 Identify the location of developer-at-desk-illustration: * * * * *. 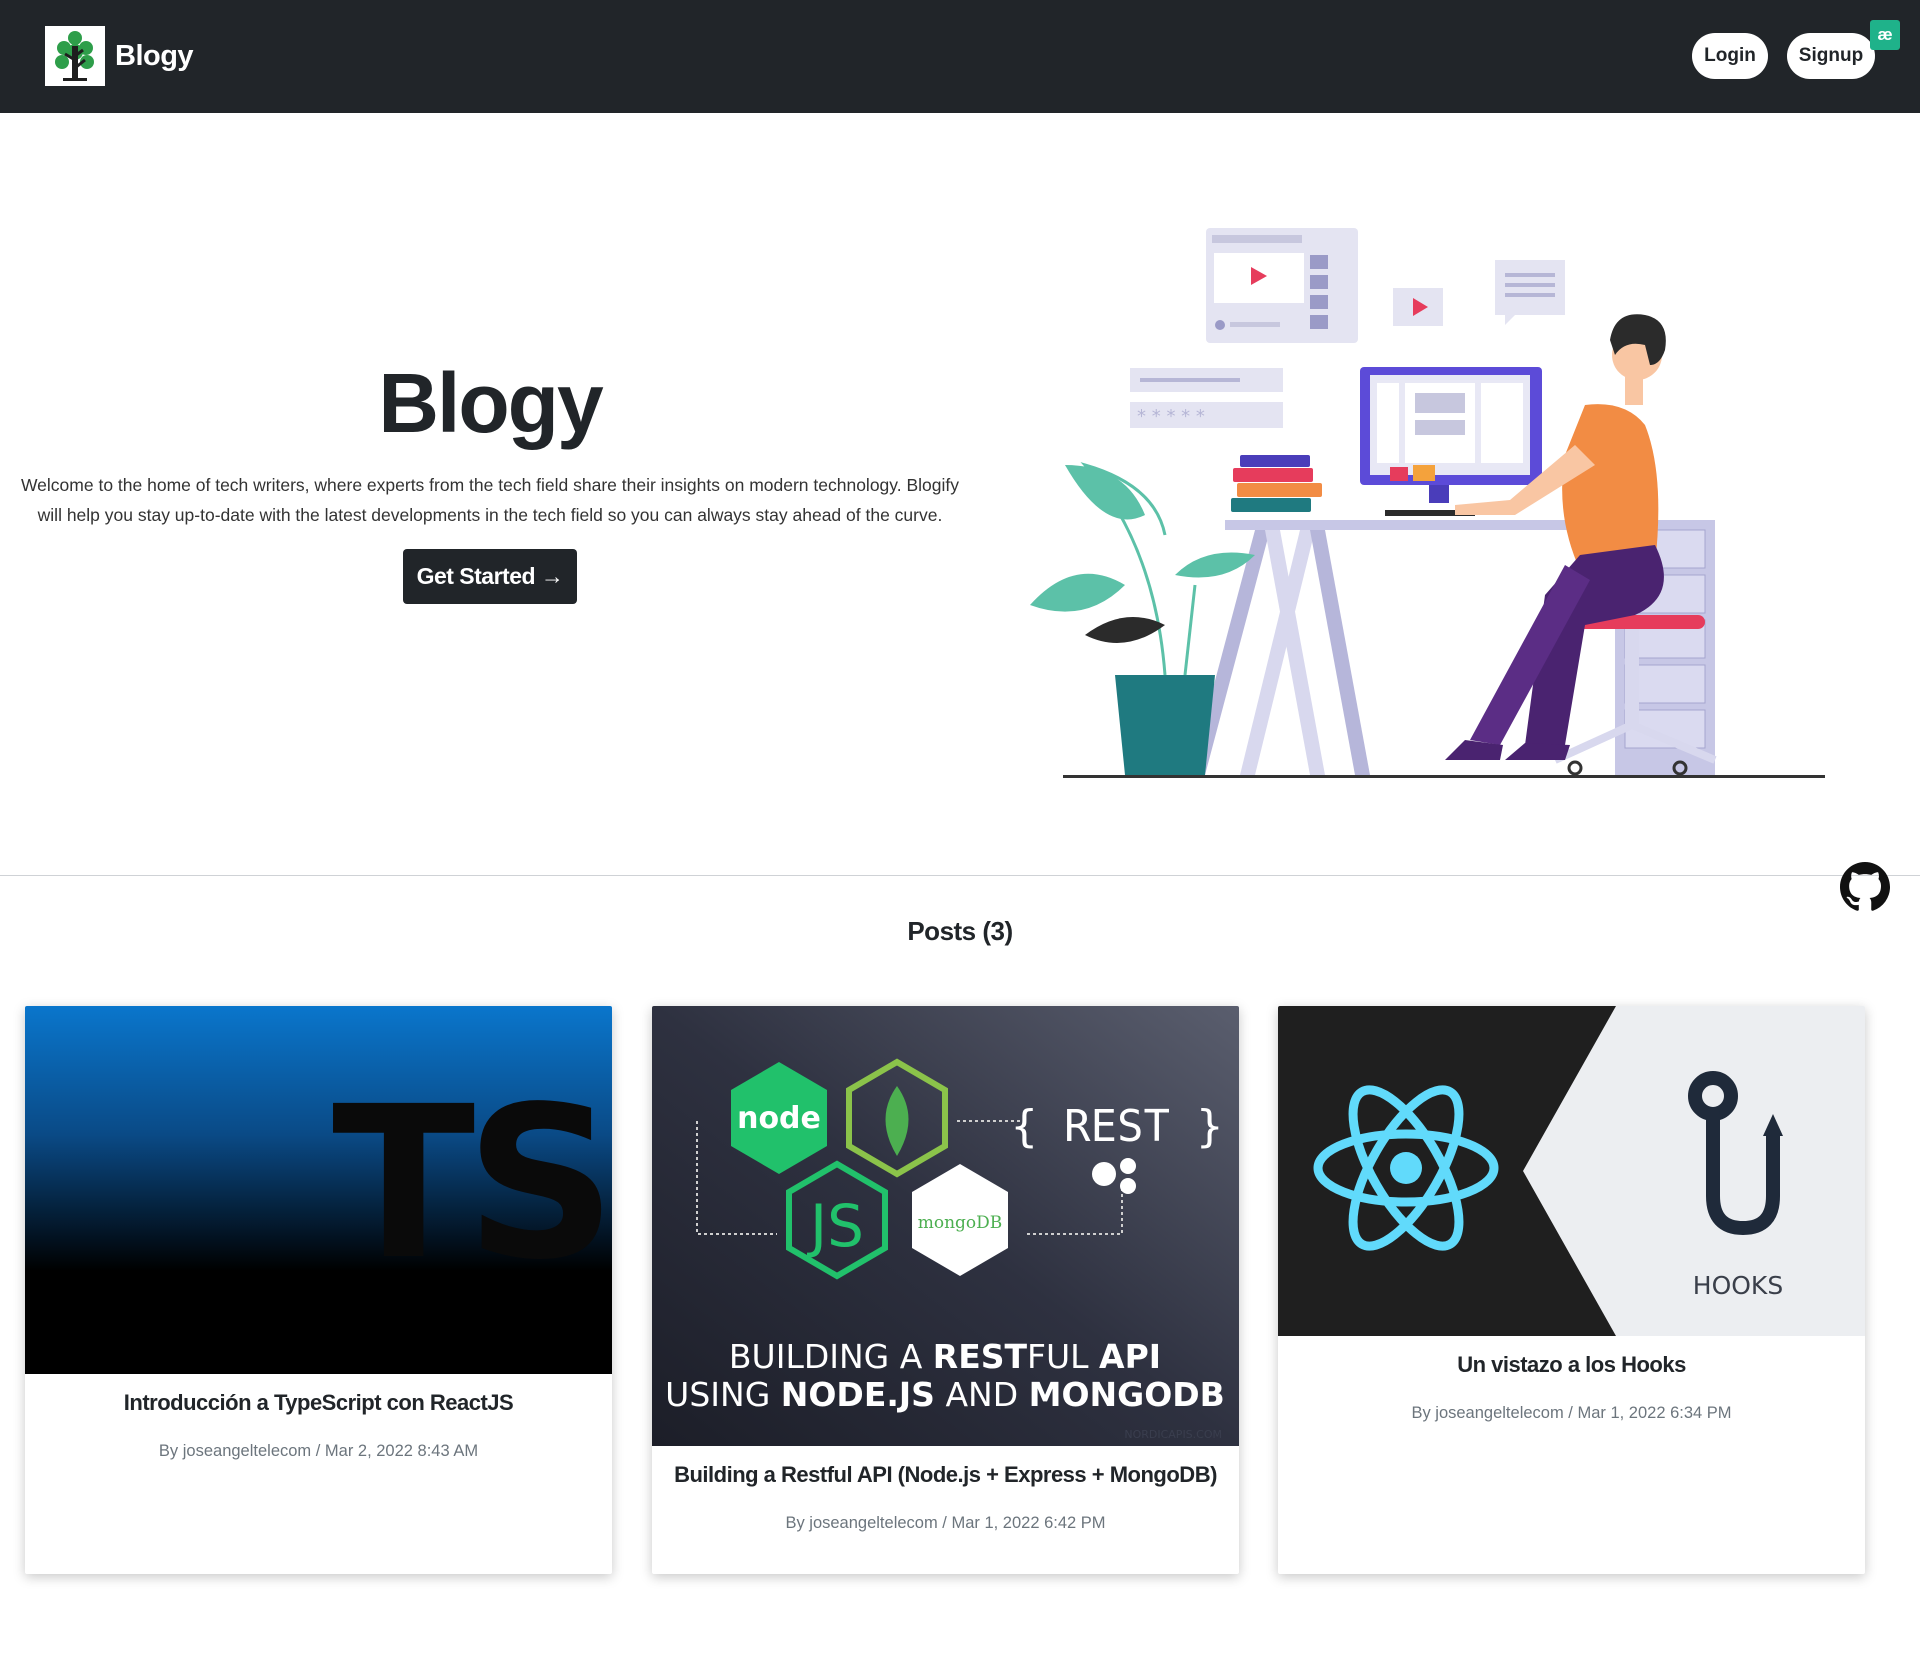
(1427, 503).